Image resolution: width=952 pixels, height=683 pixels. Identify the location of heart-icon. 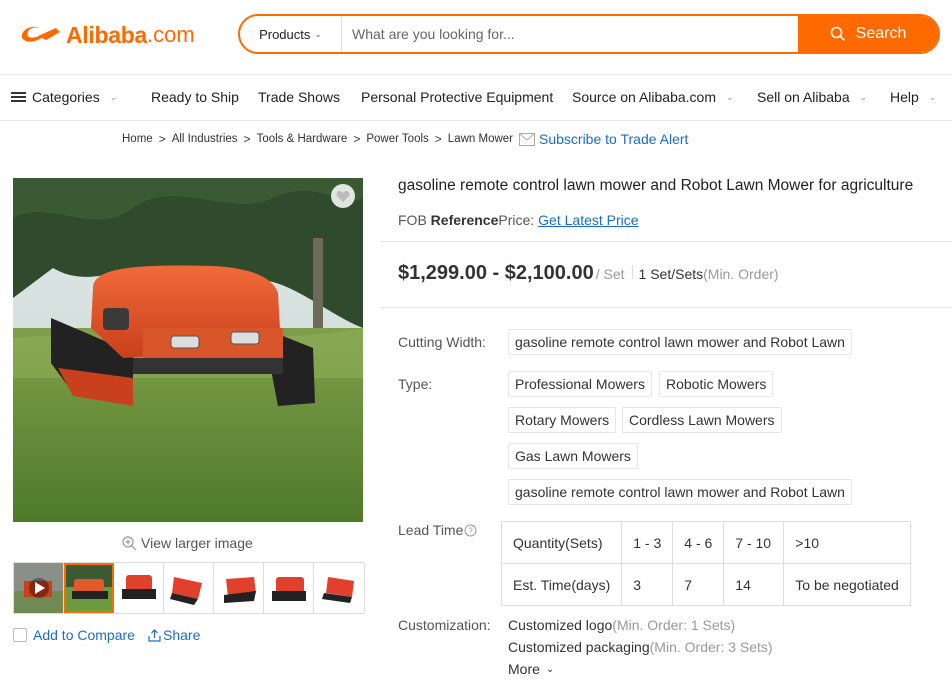
(343, 196).